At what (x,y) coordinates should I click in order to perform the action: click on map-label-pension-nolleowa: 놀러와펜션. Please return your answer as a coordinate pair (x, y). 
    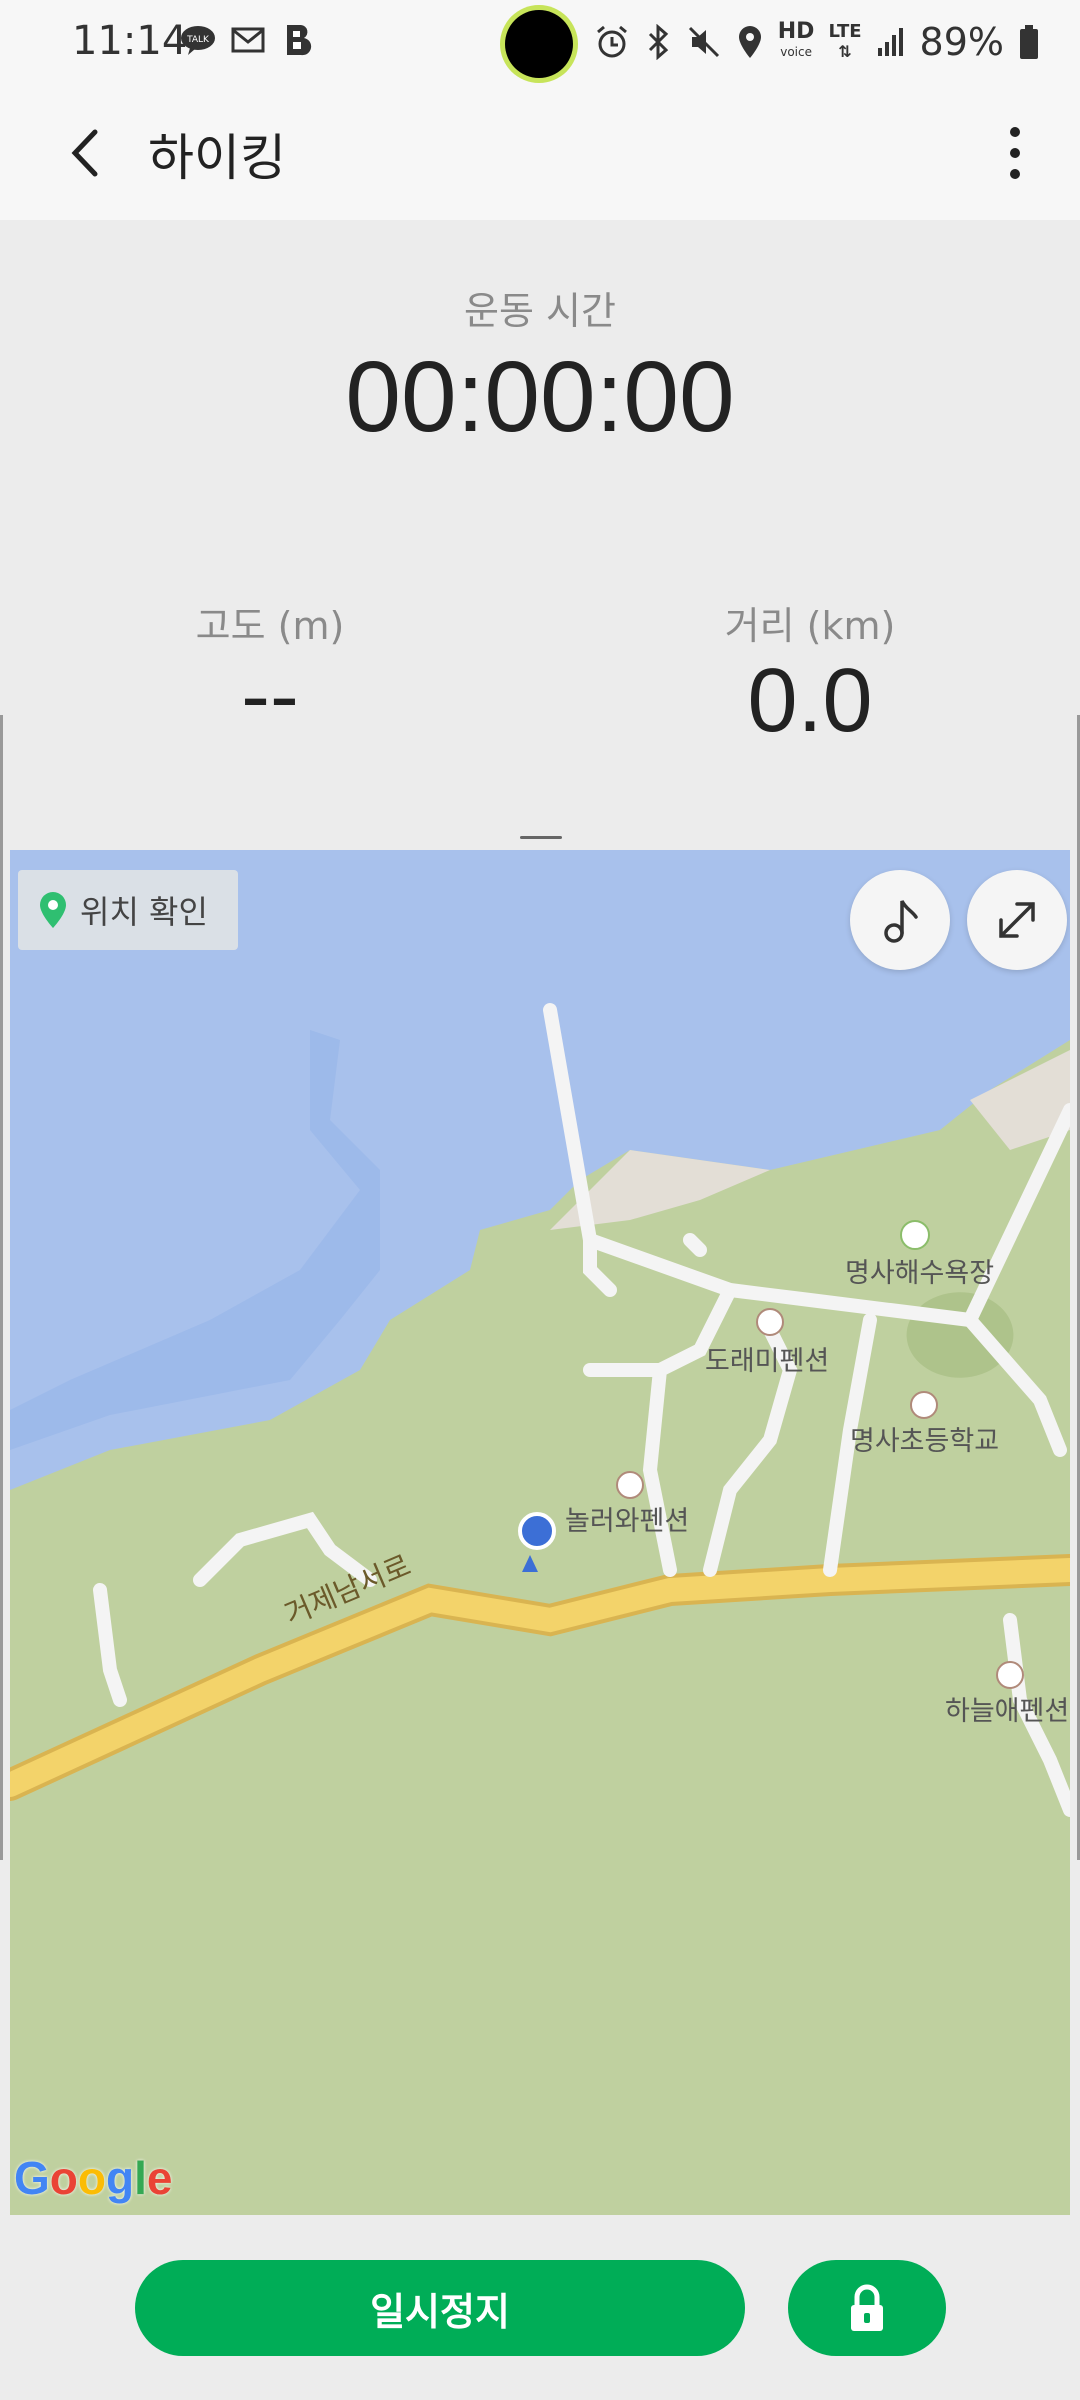
    Looking at the image, I should click on (627, 1521).